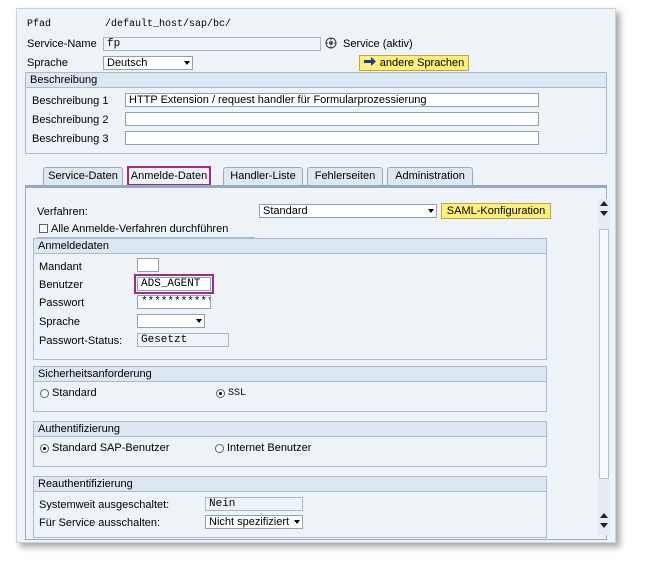 The height and width of the screenshot is (571, 645). What do you see at coordinates (285, 211) in the screenshot?
I see `verfahren-dropdown-value: Standard` at bounding box center [285, 211].